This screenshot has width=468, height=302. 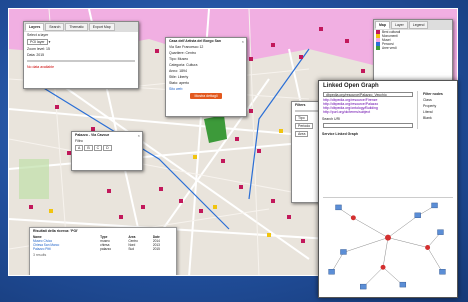 What do you see at coordinates (41, 67) in the screenshot?
I see `warning-text: No data available` at bounding box center [41, 67].